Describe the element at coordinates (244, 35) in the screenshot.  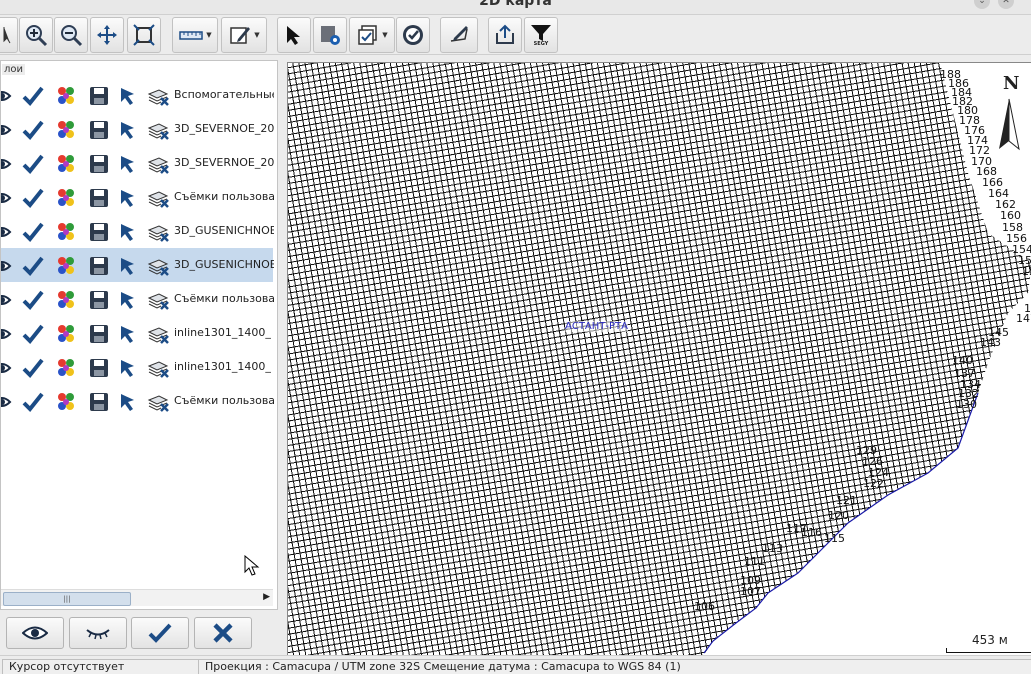
I see `edit-button: ▼` at that location.